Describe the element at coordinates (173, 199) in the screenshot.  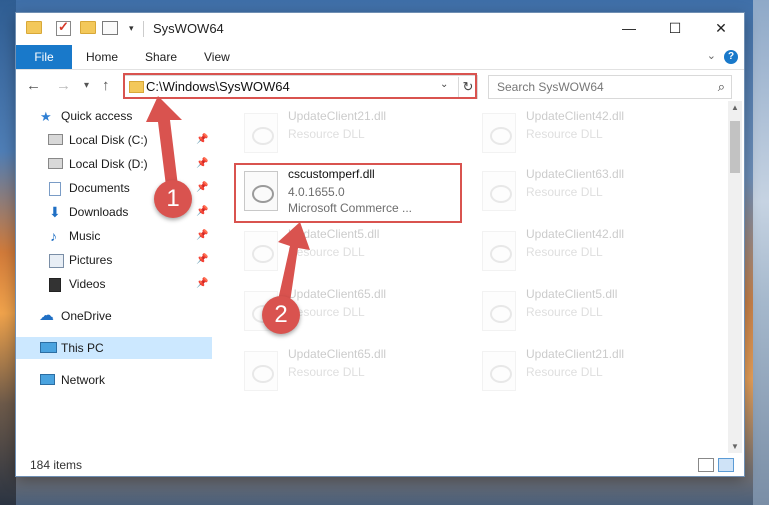
I see `callout-badge-1: 1` at that location.